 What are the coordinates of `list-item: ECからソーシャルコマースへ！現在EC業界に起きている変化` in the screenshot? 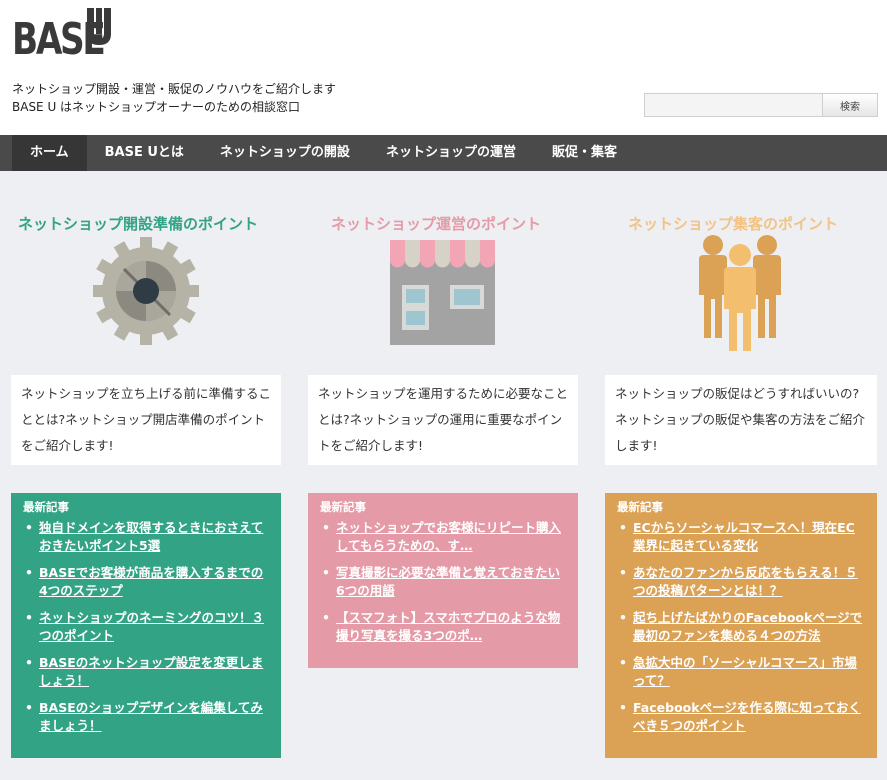 It's located at (741, 537).